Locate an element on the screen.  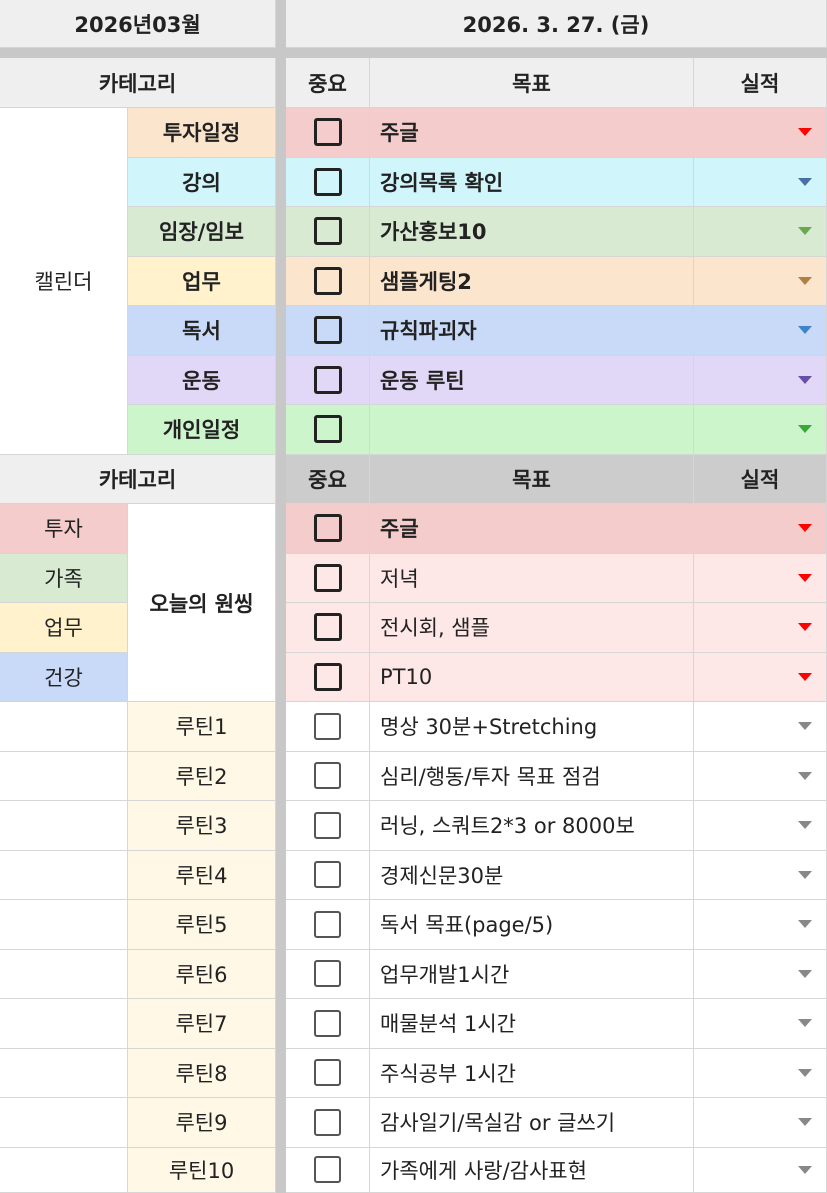
routine-goal: 감사일기/목실감 or 글쓰기 is located at coordinates (532, 1123).